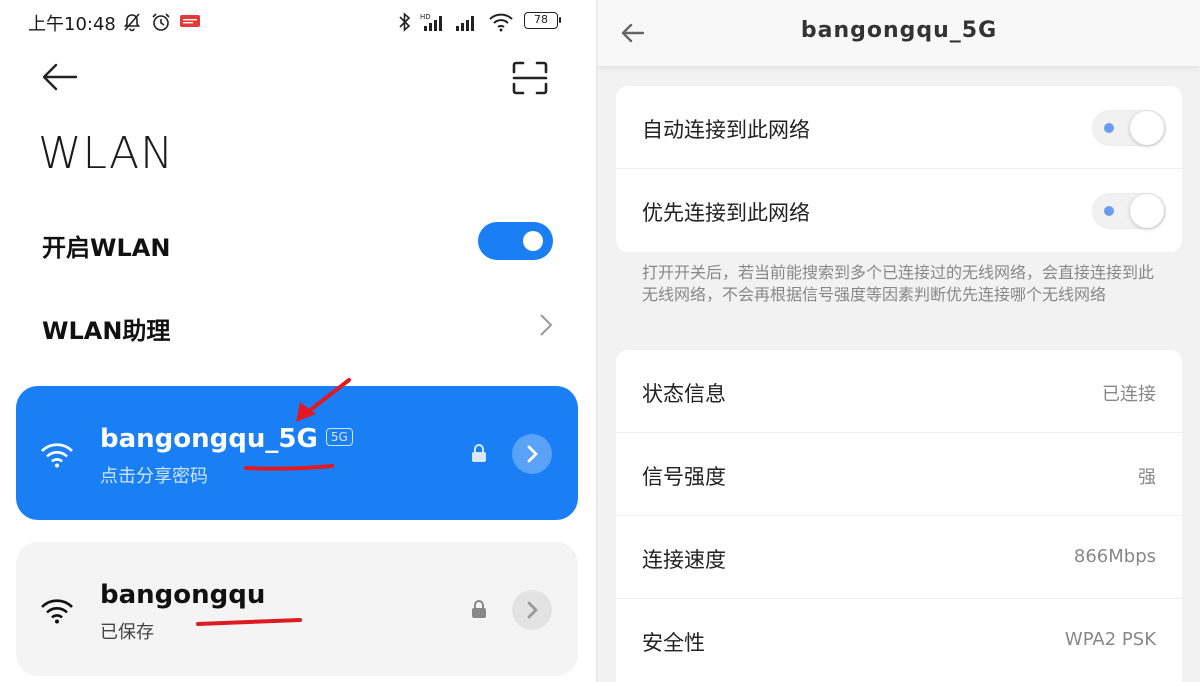  I want to click on auto-connect-toggle, so click(1129, 128).